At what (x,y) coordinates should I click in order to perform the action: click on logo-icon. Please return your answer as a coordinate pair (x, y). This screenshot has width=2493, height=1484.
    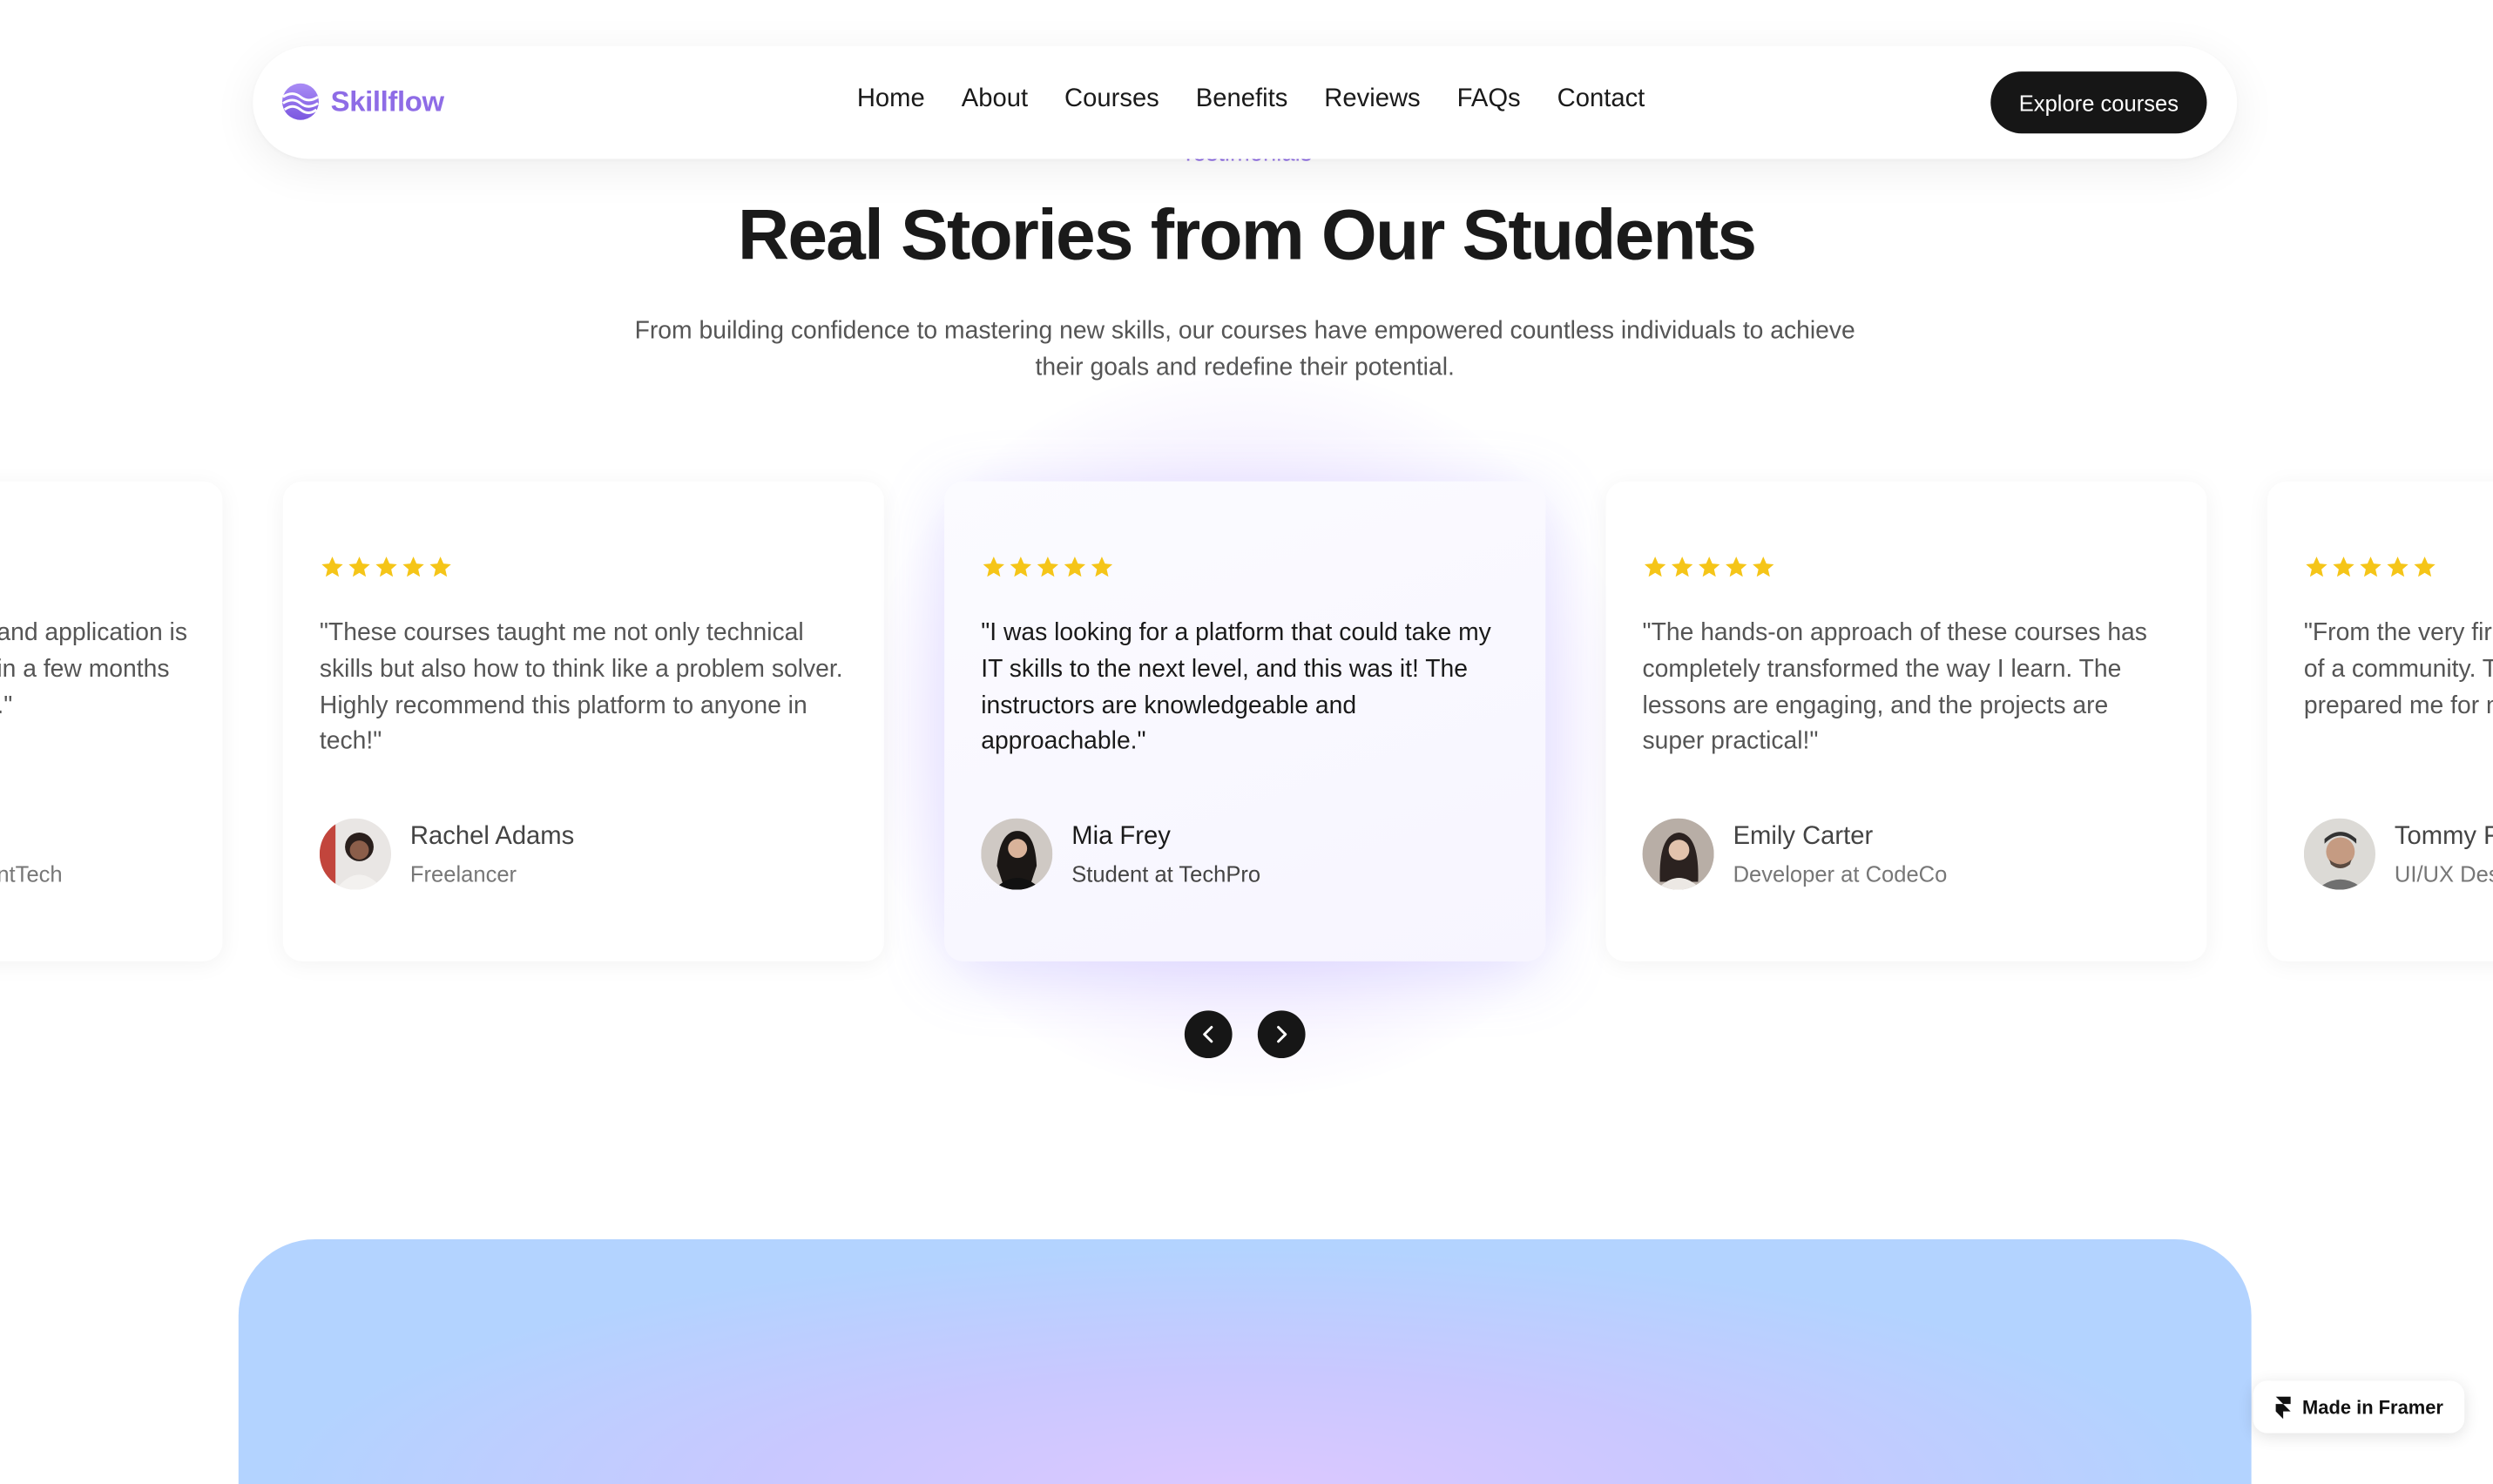
    Looking at the image, I should click on (300, 101).